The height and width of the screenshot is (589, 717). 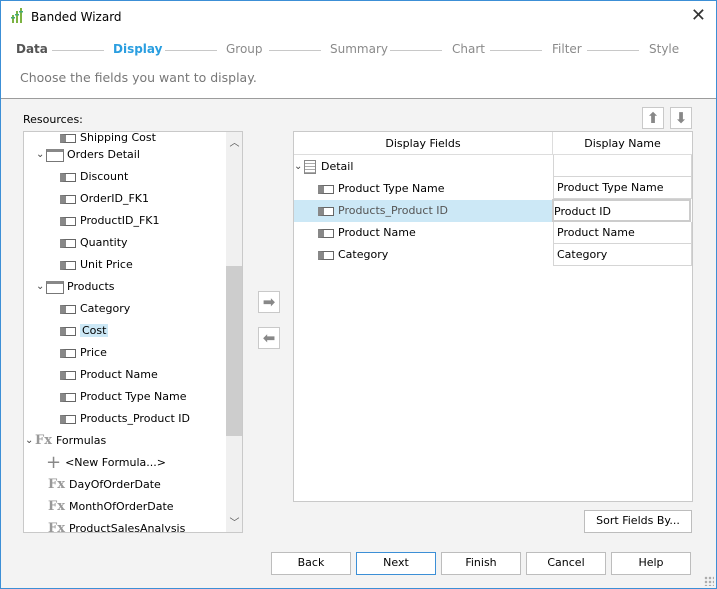 What do you see at coordinates (310, 167) in the screenshot?
I see `detail-icon` at bounding box center [310, 167].